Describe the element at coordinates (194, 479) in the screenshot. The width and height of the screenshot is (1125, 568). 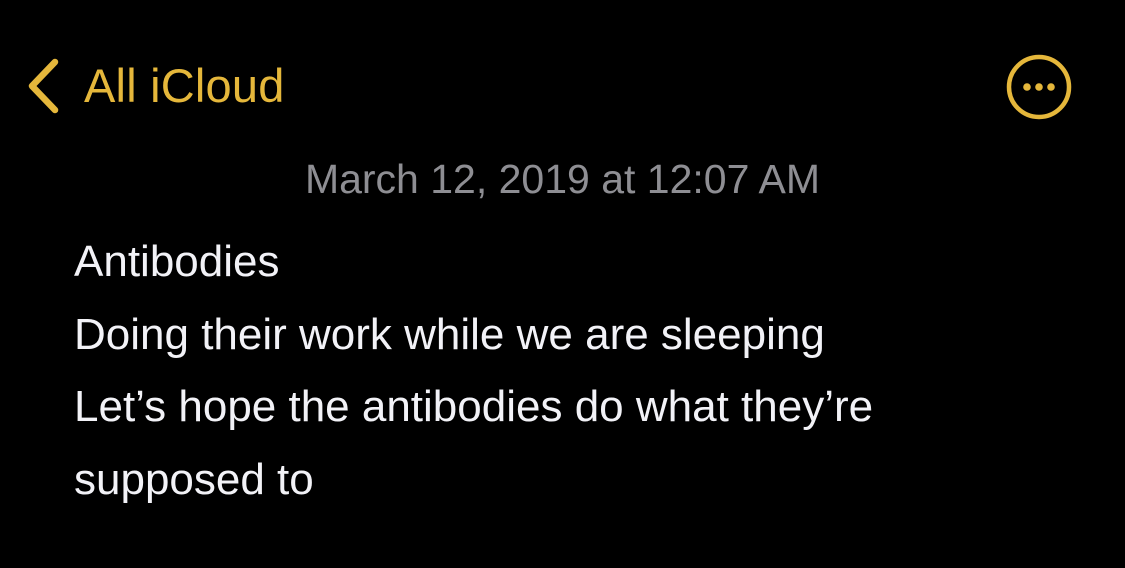
I see `note-text-line: supposed to` at that location.